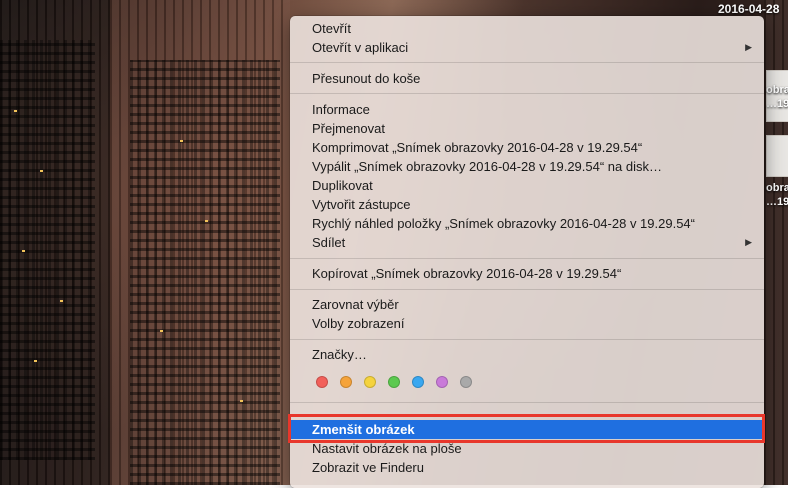  Describe the element at coordinates (442, 382) in the screenshot. I see `tag-purple-dot` at that location.